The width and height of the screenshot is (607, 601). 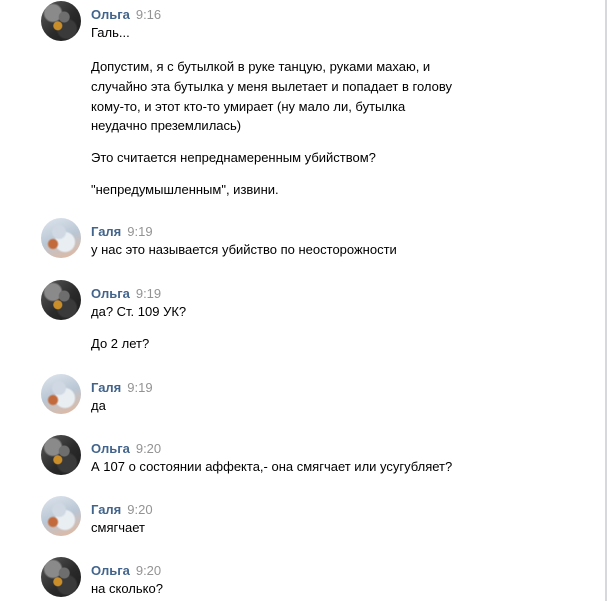 I want to click on message-text: смягчает, so click(x=118, y=527).